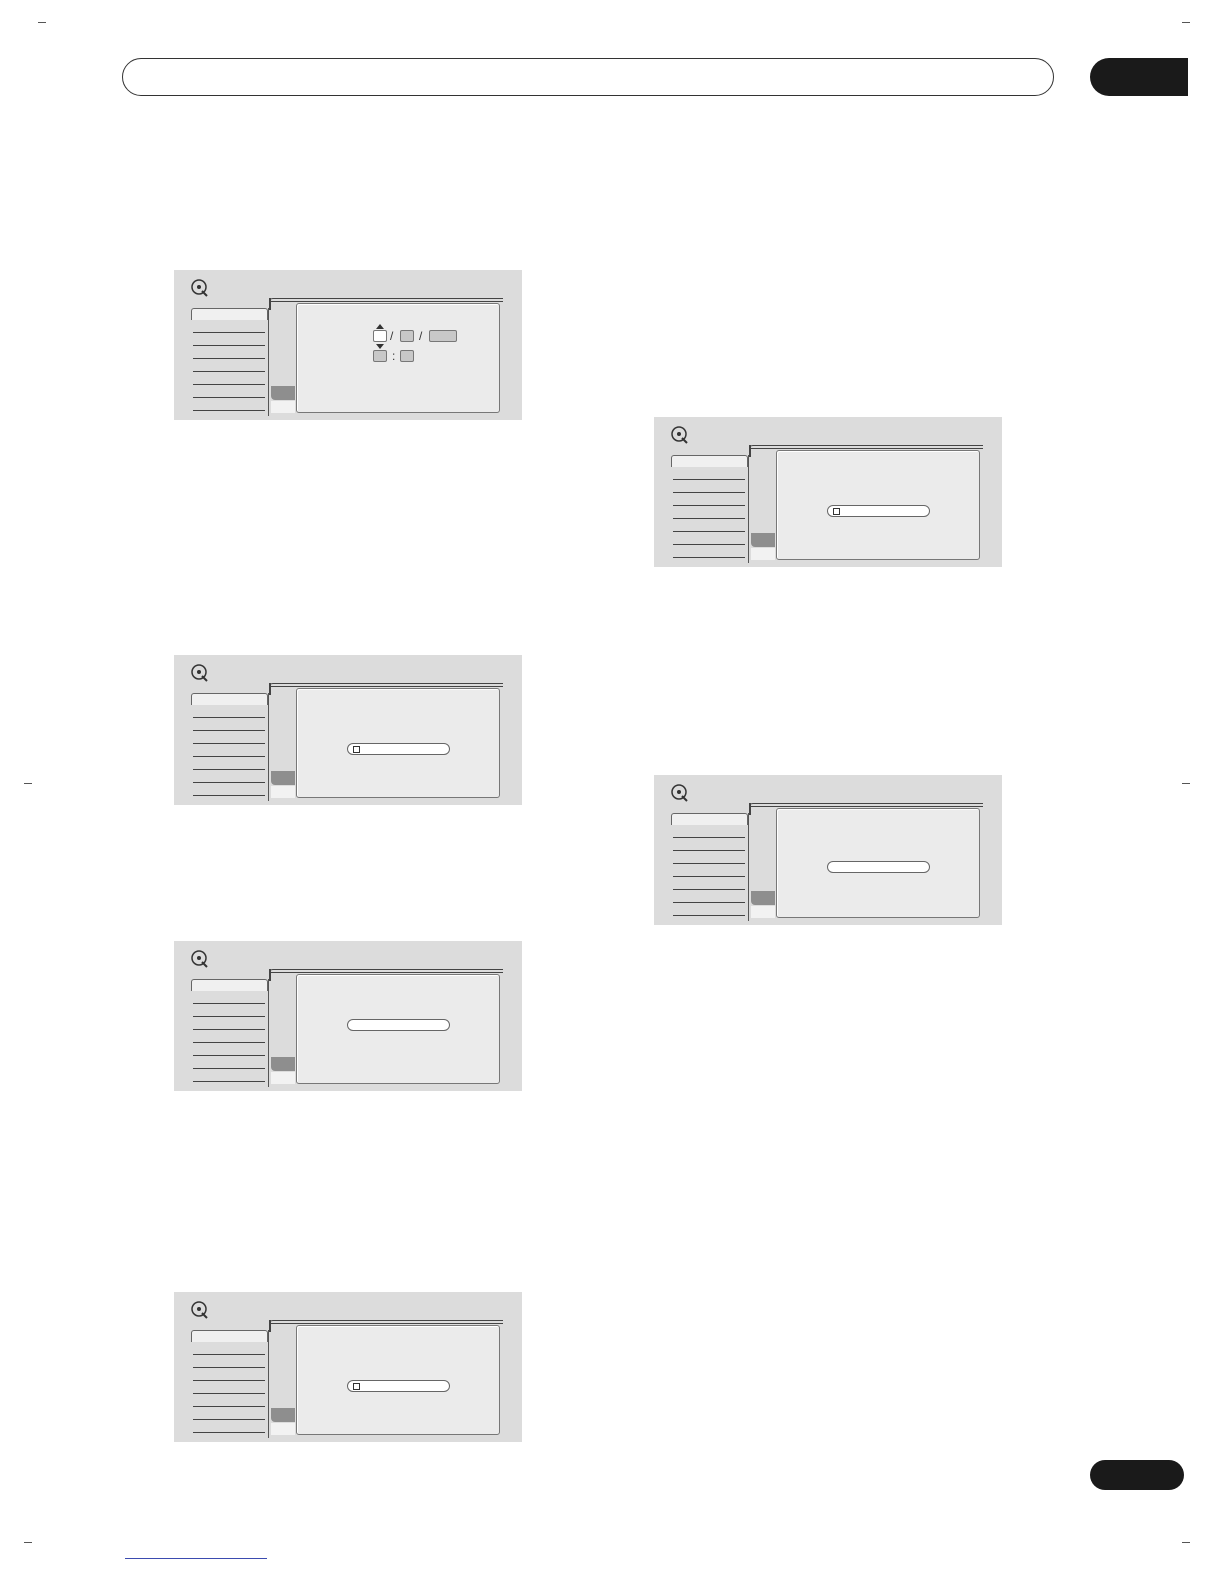 The image size is (1224, 1584). Describe the element at coordinates (196, 1558) in the screenshot. I see `footer-rule` at that location.